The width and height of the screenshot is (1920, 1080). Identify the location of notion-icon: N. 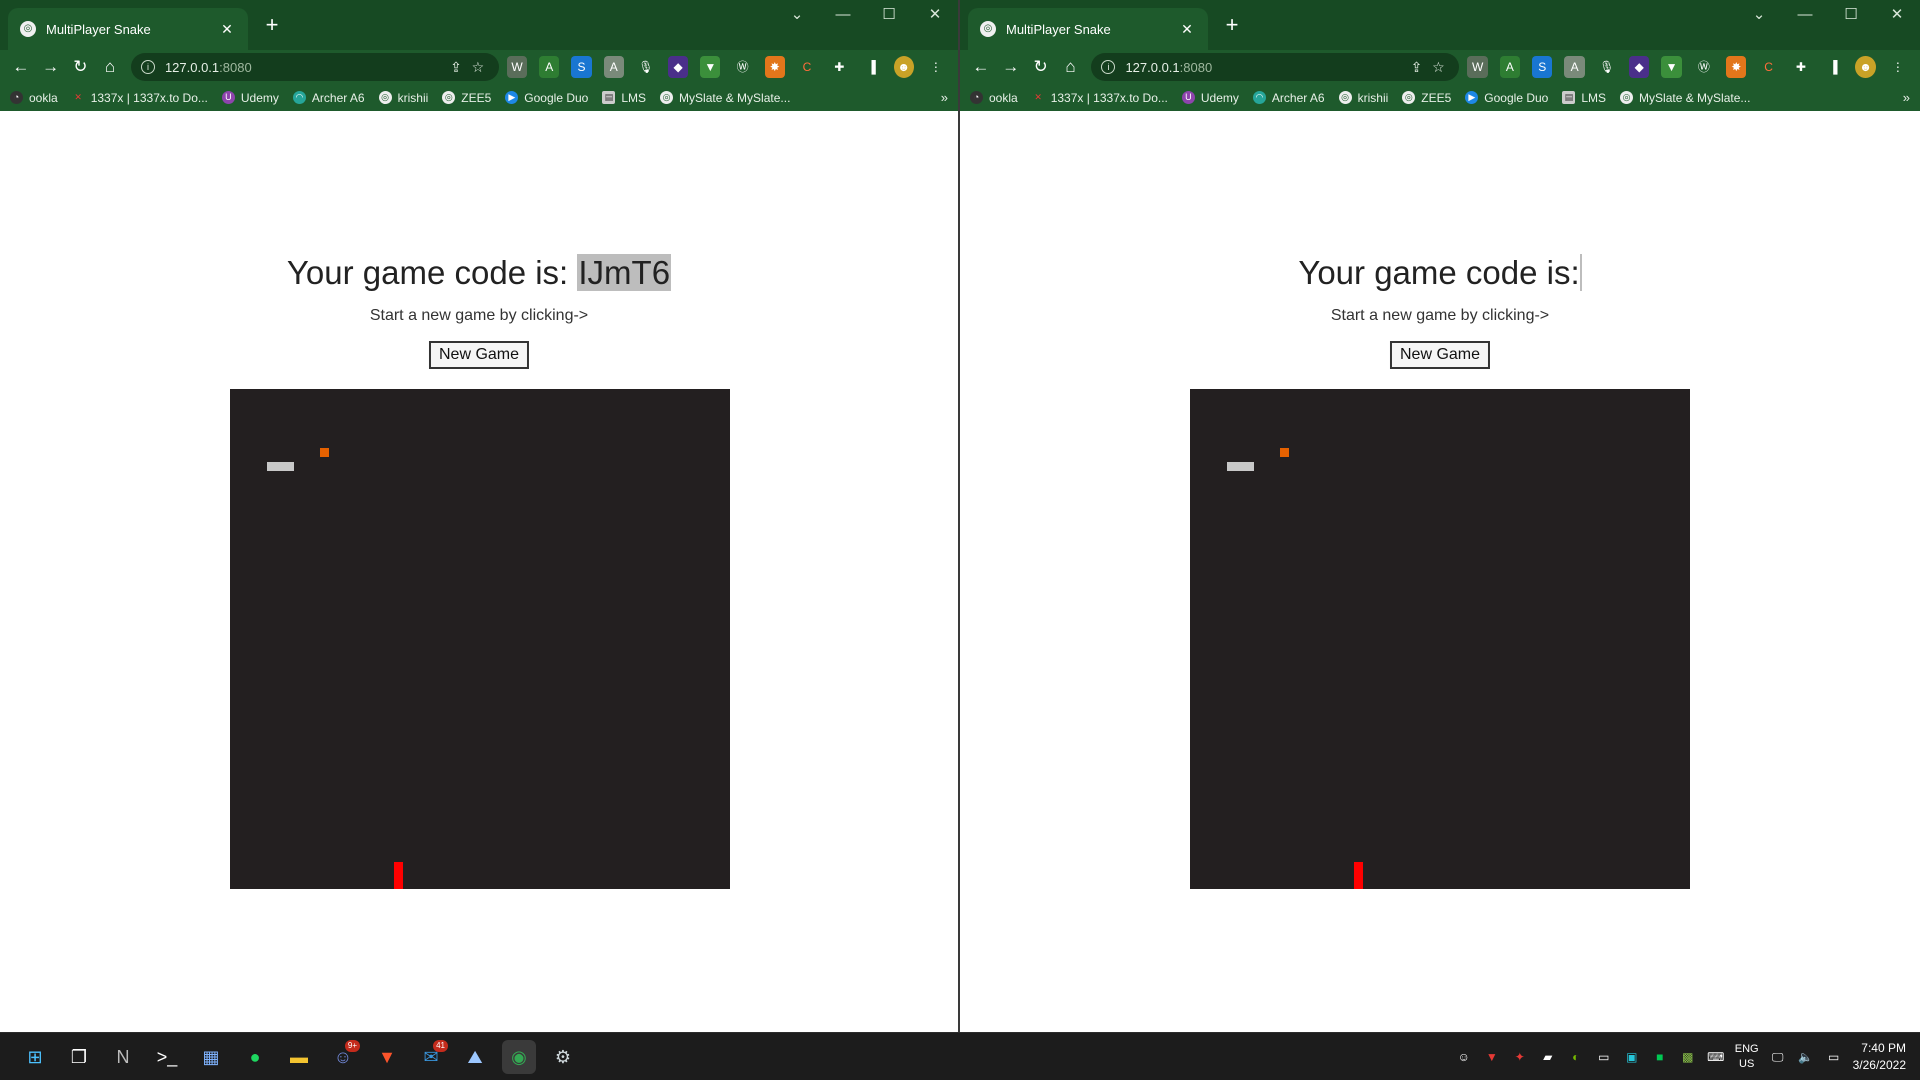
(123, 1057).